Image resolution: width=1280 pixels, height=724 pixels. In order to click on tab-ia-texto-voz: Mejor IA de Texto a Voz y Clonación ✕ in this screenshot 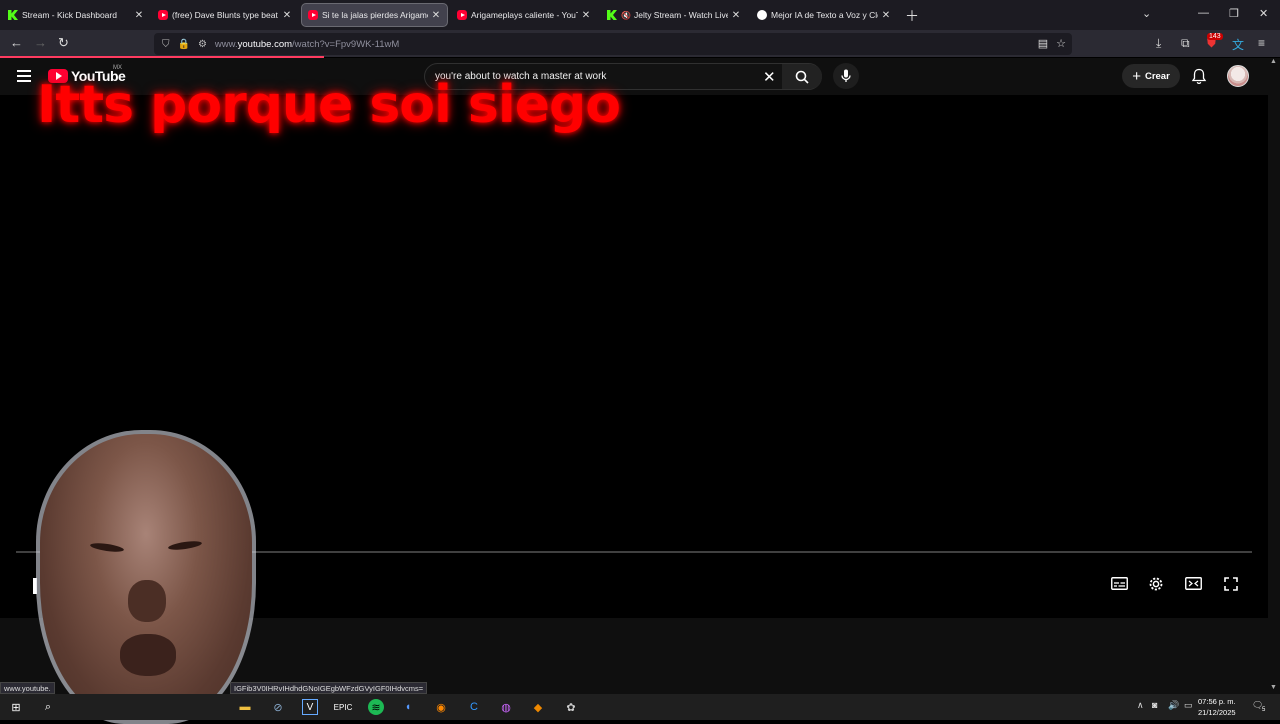, I will do `click(824, 15)`.